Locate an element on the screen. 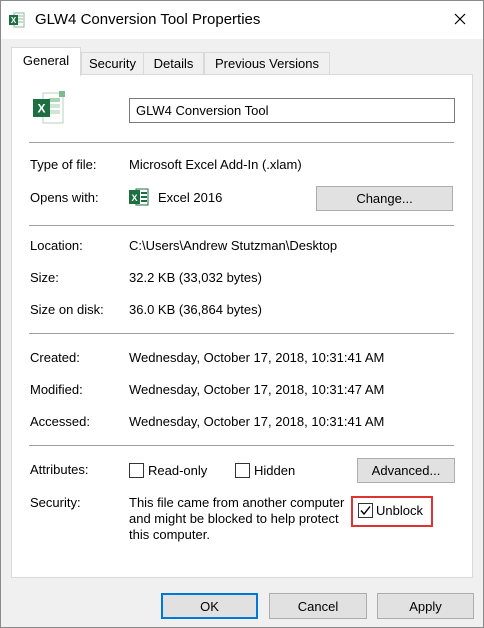 This screenshot has height=628, width=484. opens-with-value: Excel 2016 is located at coordinates (190, 197).